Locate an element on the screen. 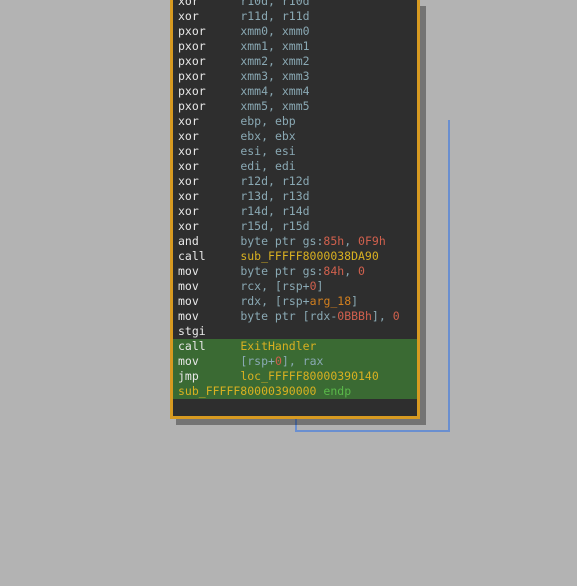 Image resolution: width=577 pixels, height=586 pixels. instruction-line: call ExitHandler is located at coordinates (295, 346).